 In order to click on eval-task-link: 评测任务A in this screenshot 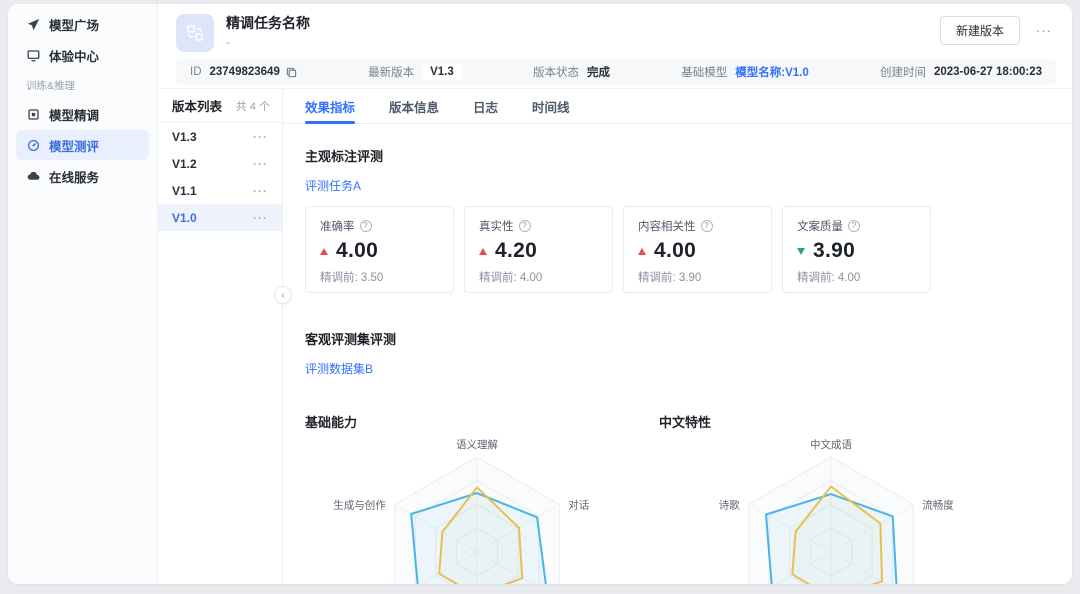, I will do `click(333, 185)`.